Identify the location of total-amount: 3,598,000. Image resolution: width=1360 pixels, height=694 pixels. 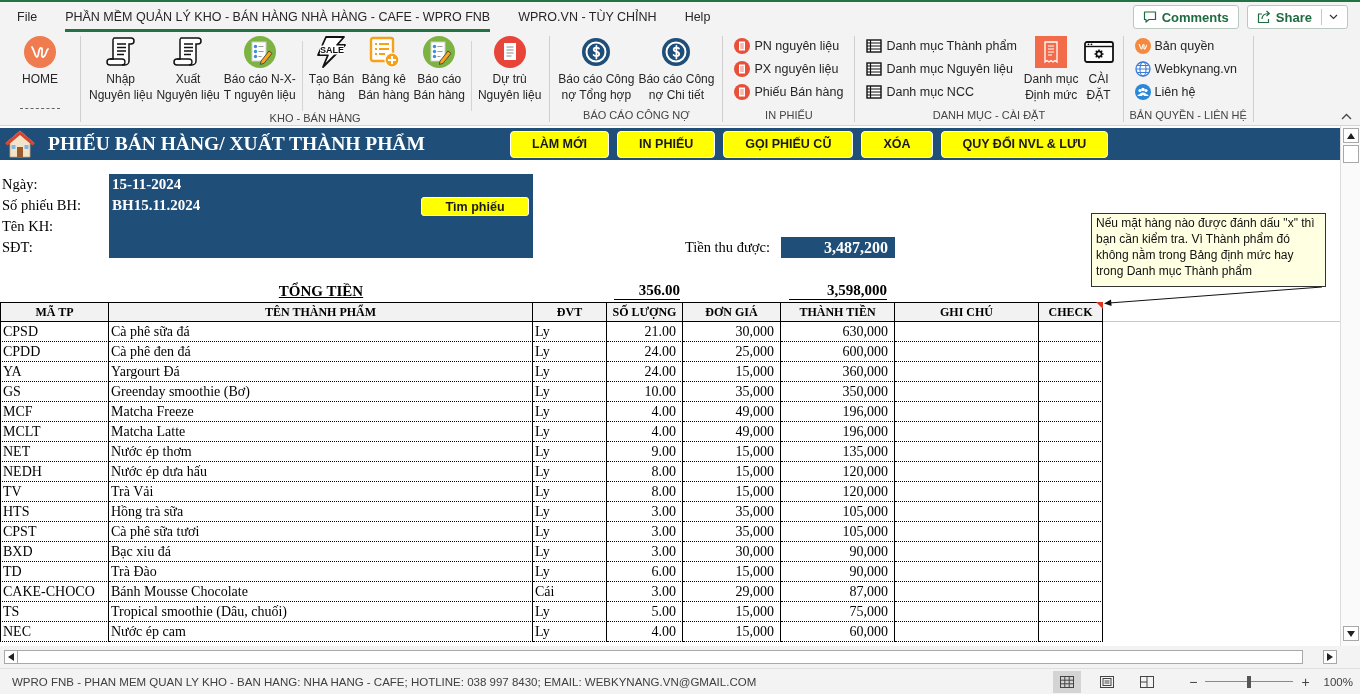
(838, 291).